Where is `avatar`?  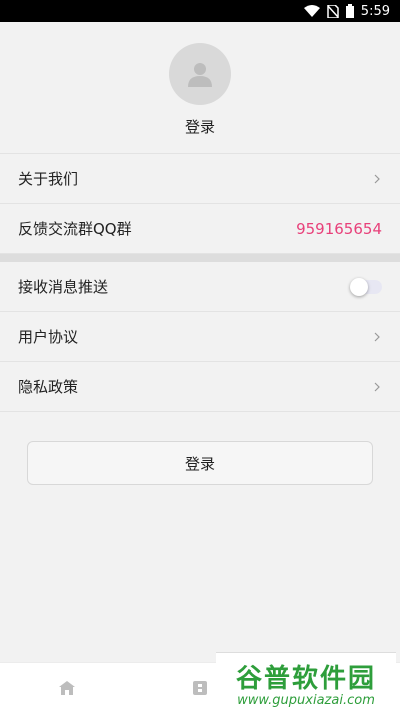 avatar is located at coordinates (200, 74).